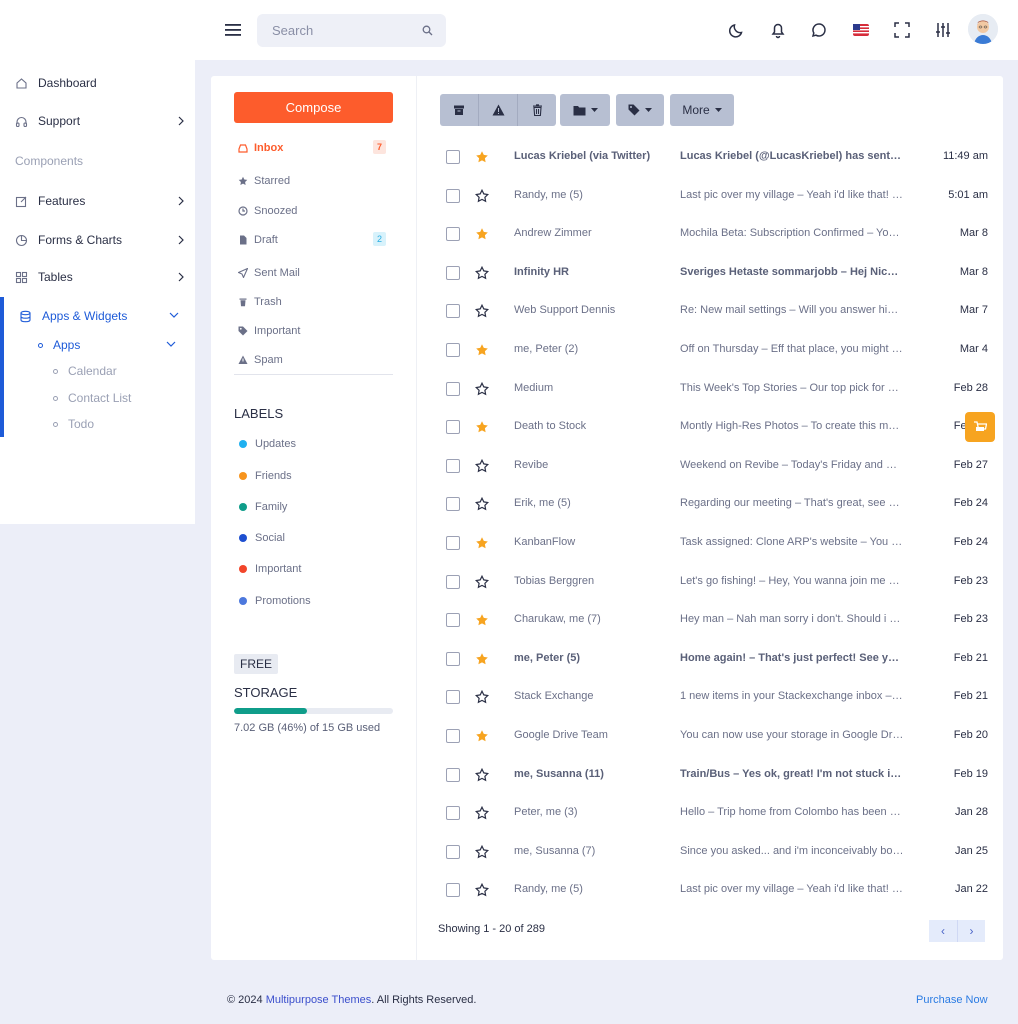 The height and width of the screenshot is (1024, 1018). I want to click on label-friends: Friends, so click(265, 476).